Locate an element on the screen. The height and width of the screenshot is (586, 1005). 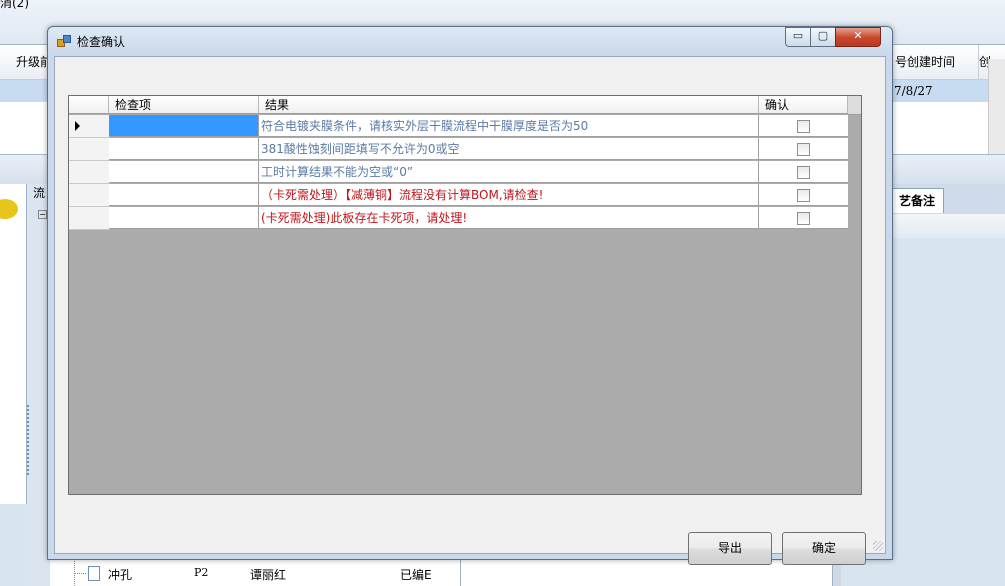
background-vertical-scrollbar is located at coordinates (996, 109).